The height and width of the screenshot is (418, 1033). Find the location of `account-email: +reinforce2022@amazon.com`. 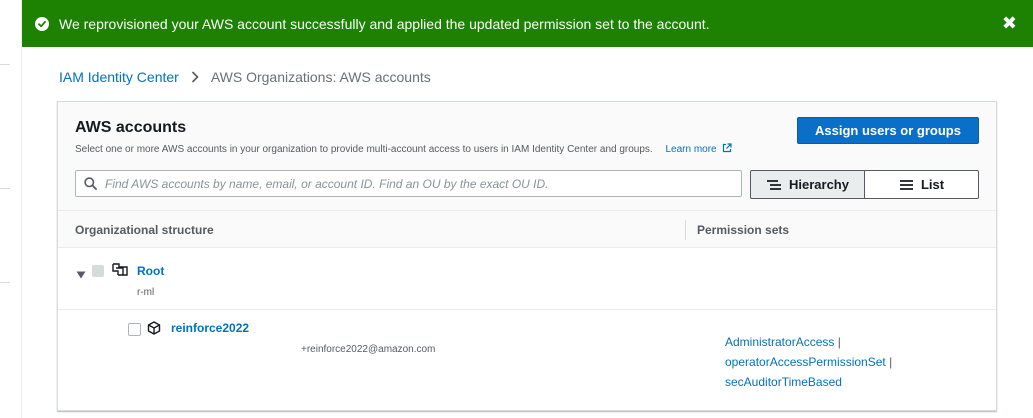

account-email: +reinforce2022@amazon.com is located at coordinates (368, 349).